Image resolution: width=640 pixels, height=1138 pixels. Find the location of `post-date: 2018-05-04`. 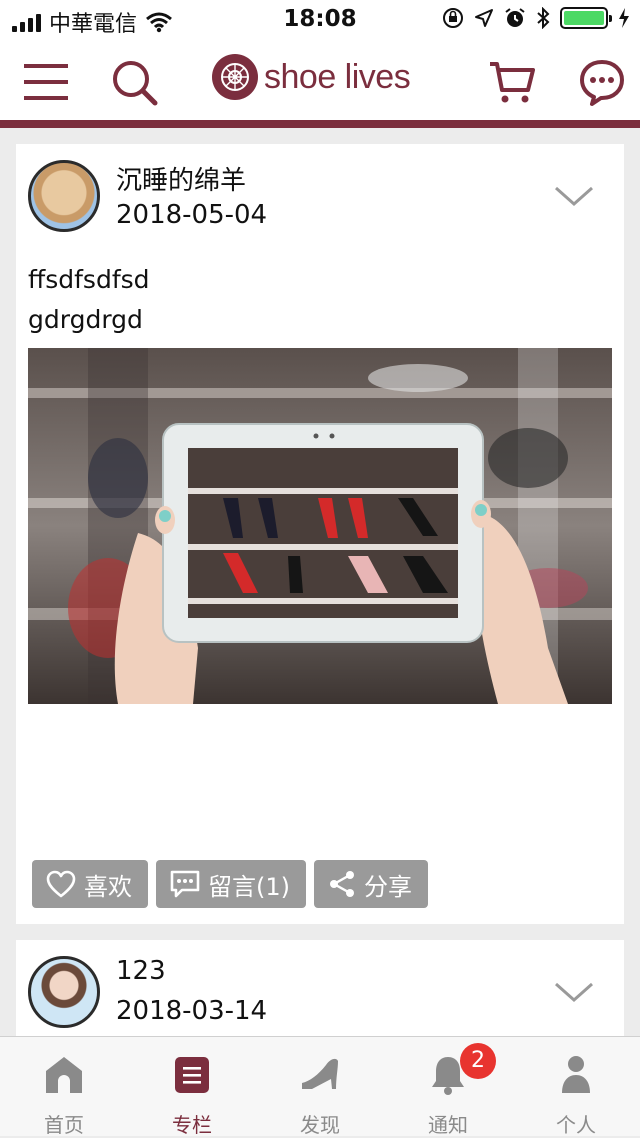

post-date: 2018-05-04 is located at coordinates (192, 215).